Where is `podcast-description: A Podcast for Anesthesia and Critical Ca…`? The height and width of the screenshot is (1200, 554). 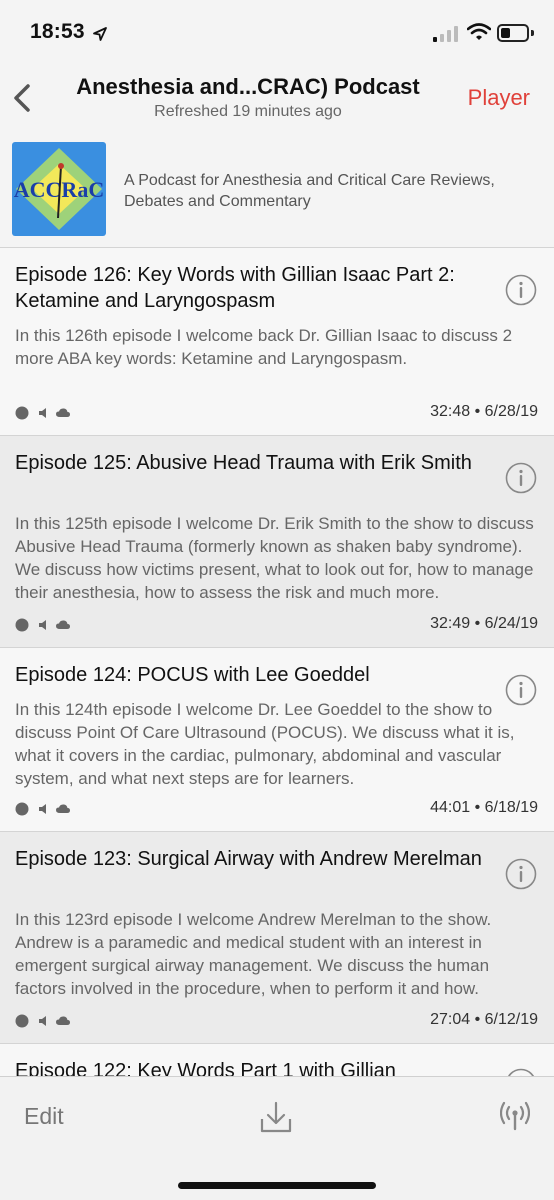
podcast-description: A Podcast for Anesthesia and Critical Ca… is located at coordinates (309, 191).